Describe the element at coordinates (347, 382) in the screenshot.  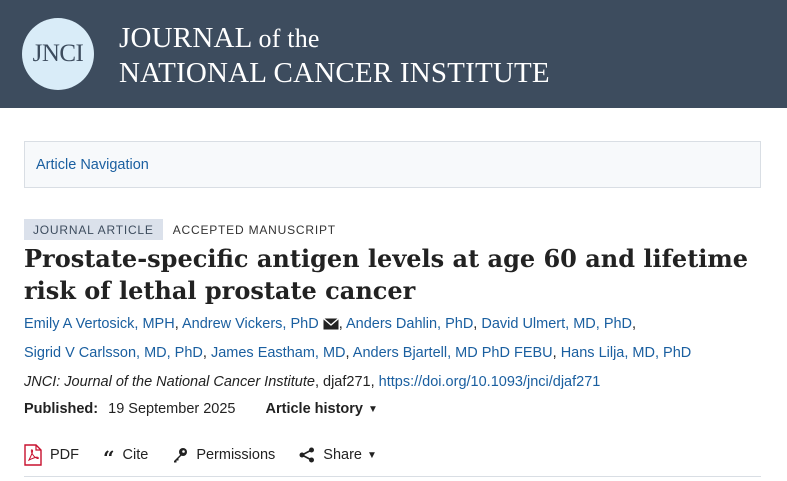
I see `citation-article-id: djaf271` at that location.